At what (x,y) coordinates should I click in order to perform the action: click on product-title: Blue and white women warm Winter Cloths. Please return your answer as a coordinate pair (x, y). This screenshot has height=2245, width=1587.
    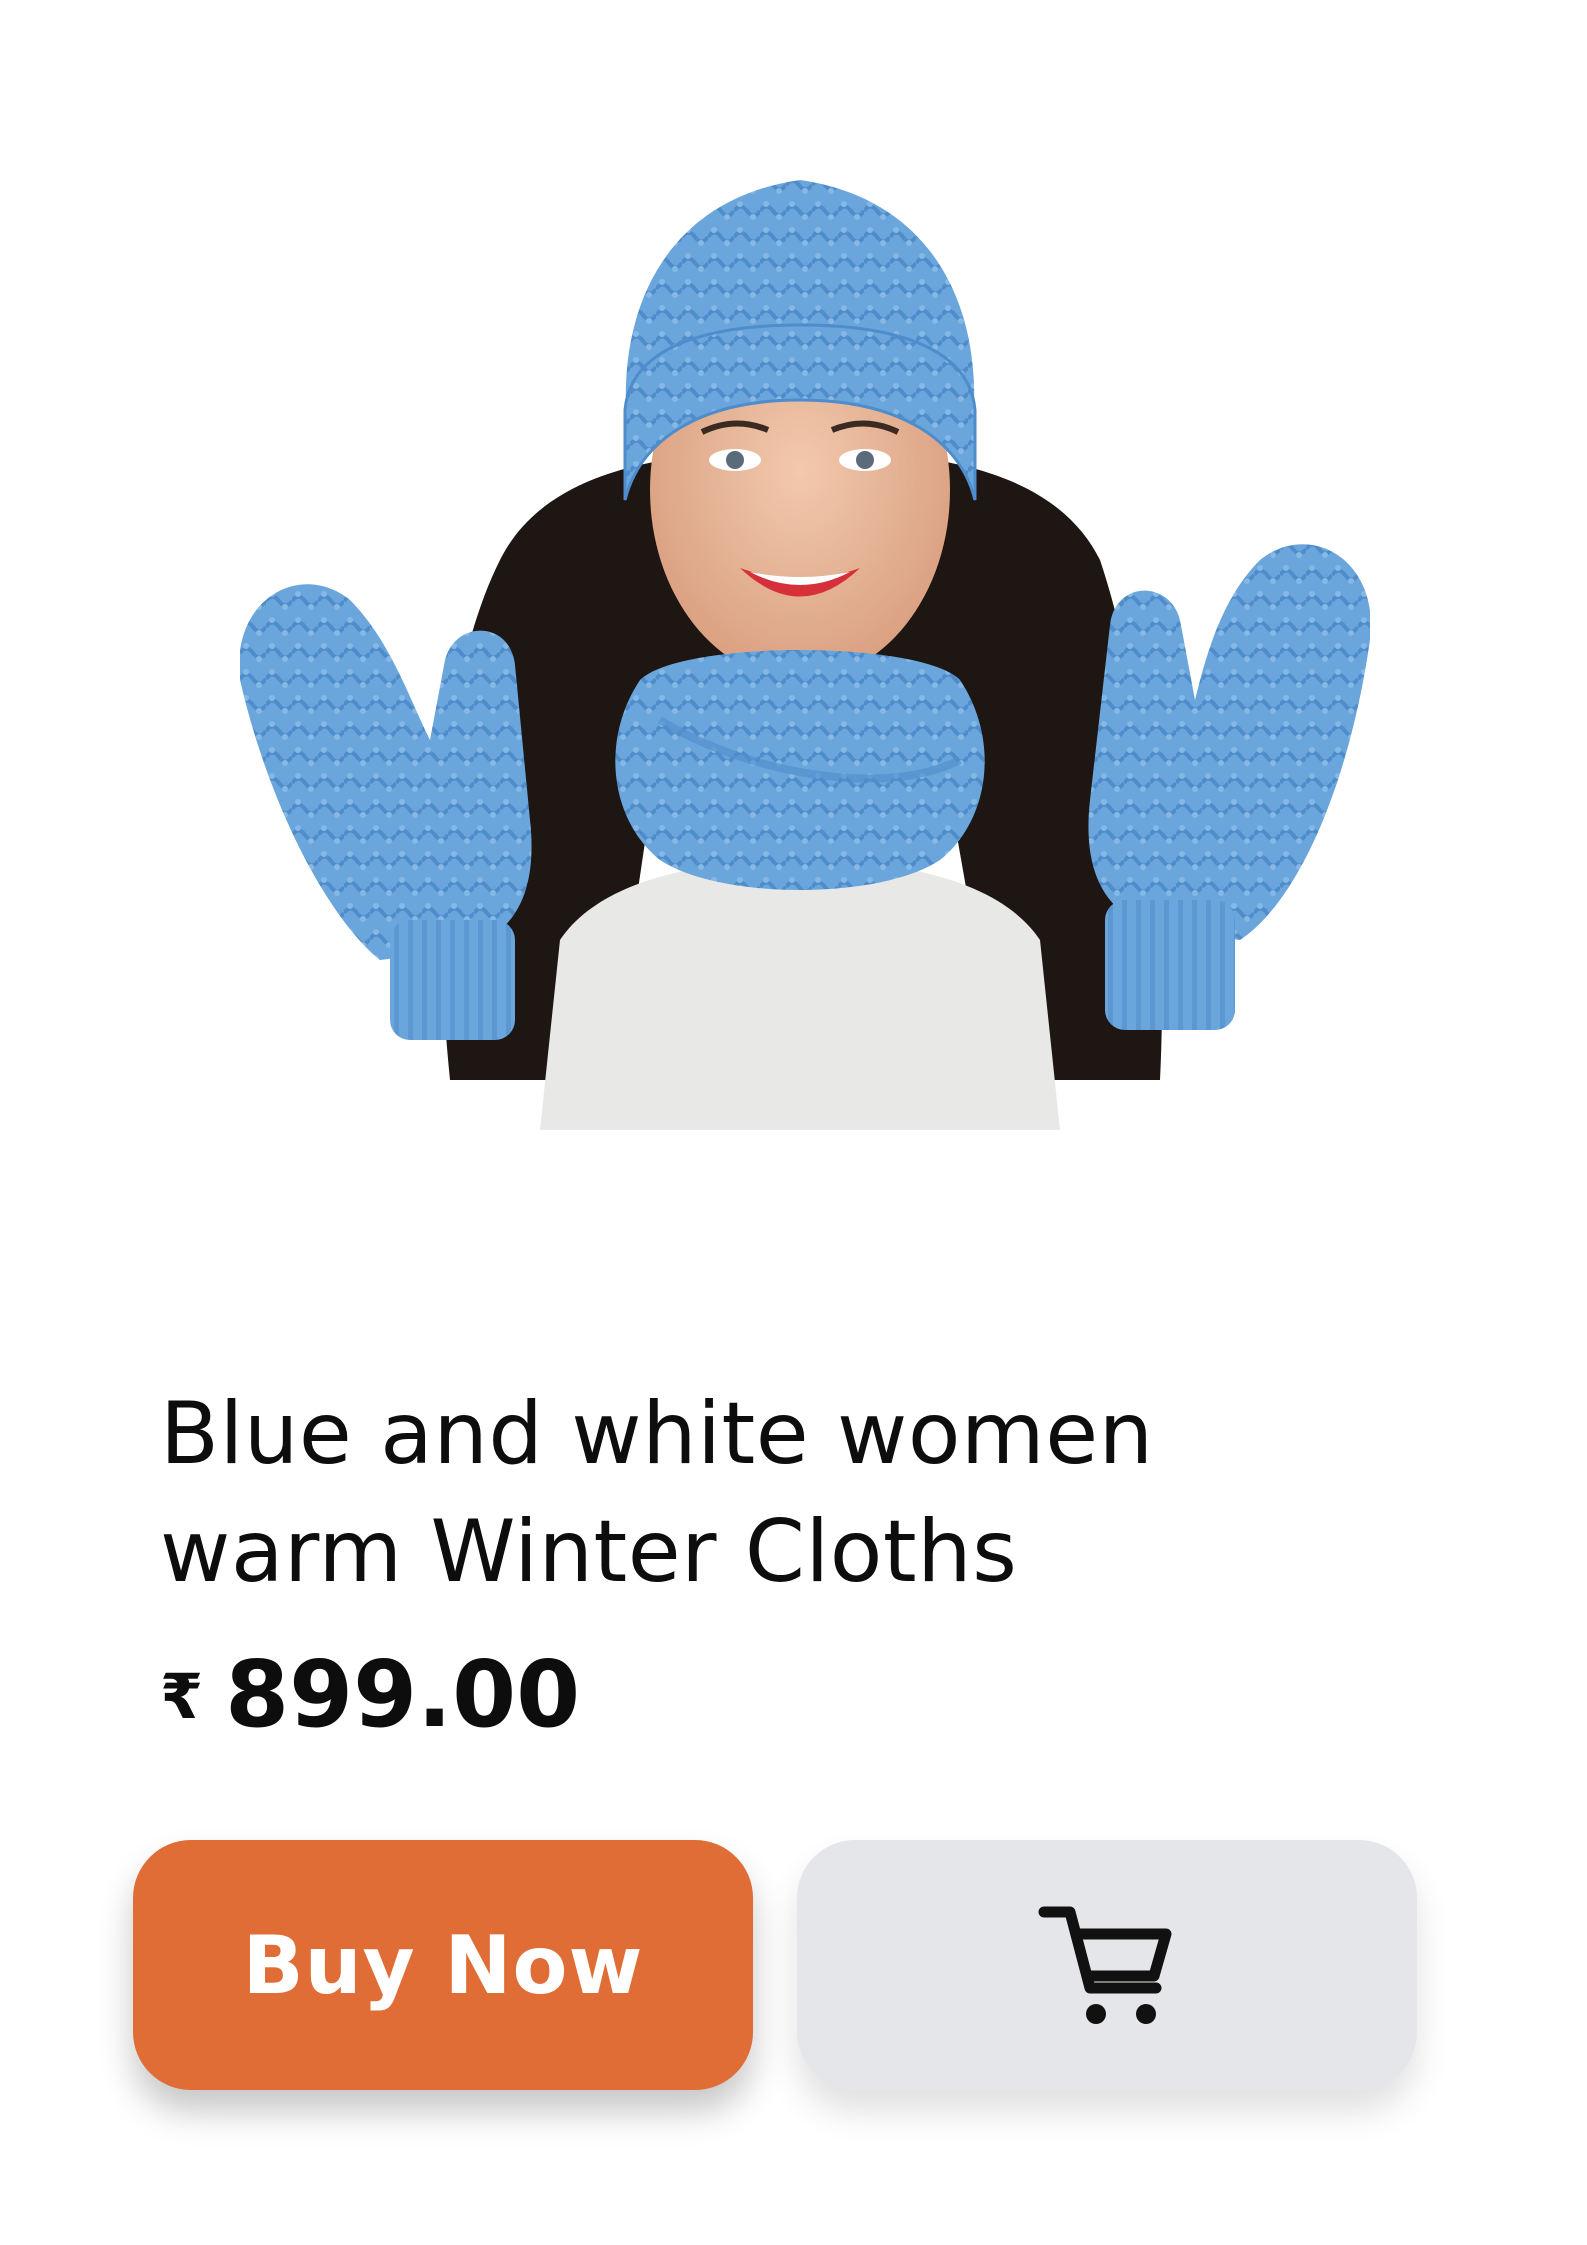
    Looking at the image, I should click on (735, 1493).